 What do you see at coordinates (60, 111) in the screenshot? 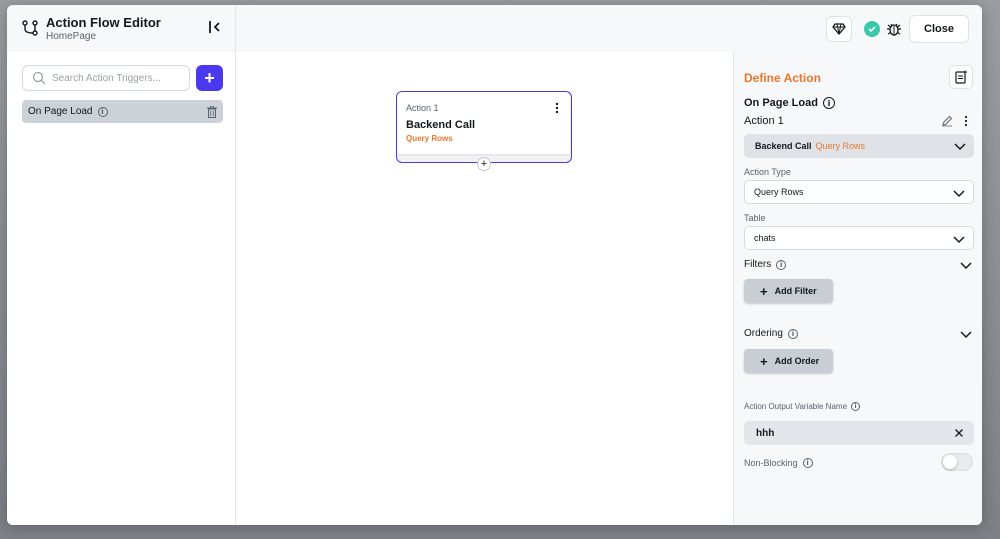
I see `trigger-label: On Page Load` at bounding box center [60, 111].